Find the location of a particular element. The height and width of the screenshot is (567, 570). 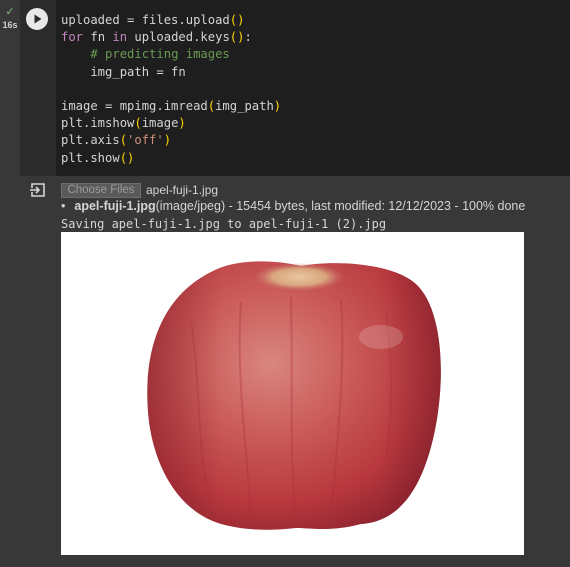

code-line: img_path = fn is located at coordinates (123, 71).